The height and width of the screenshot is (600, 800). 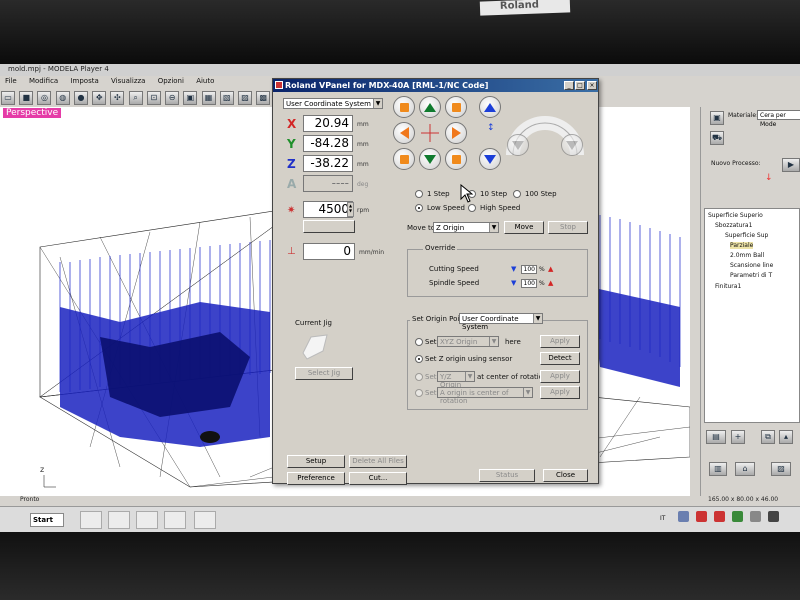 I want to click on tree-item: Parziale, so click(x=742, y=245).